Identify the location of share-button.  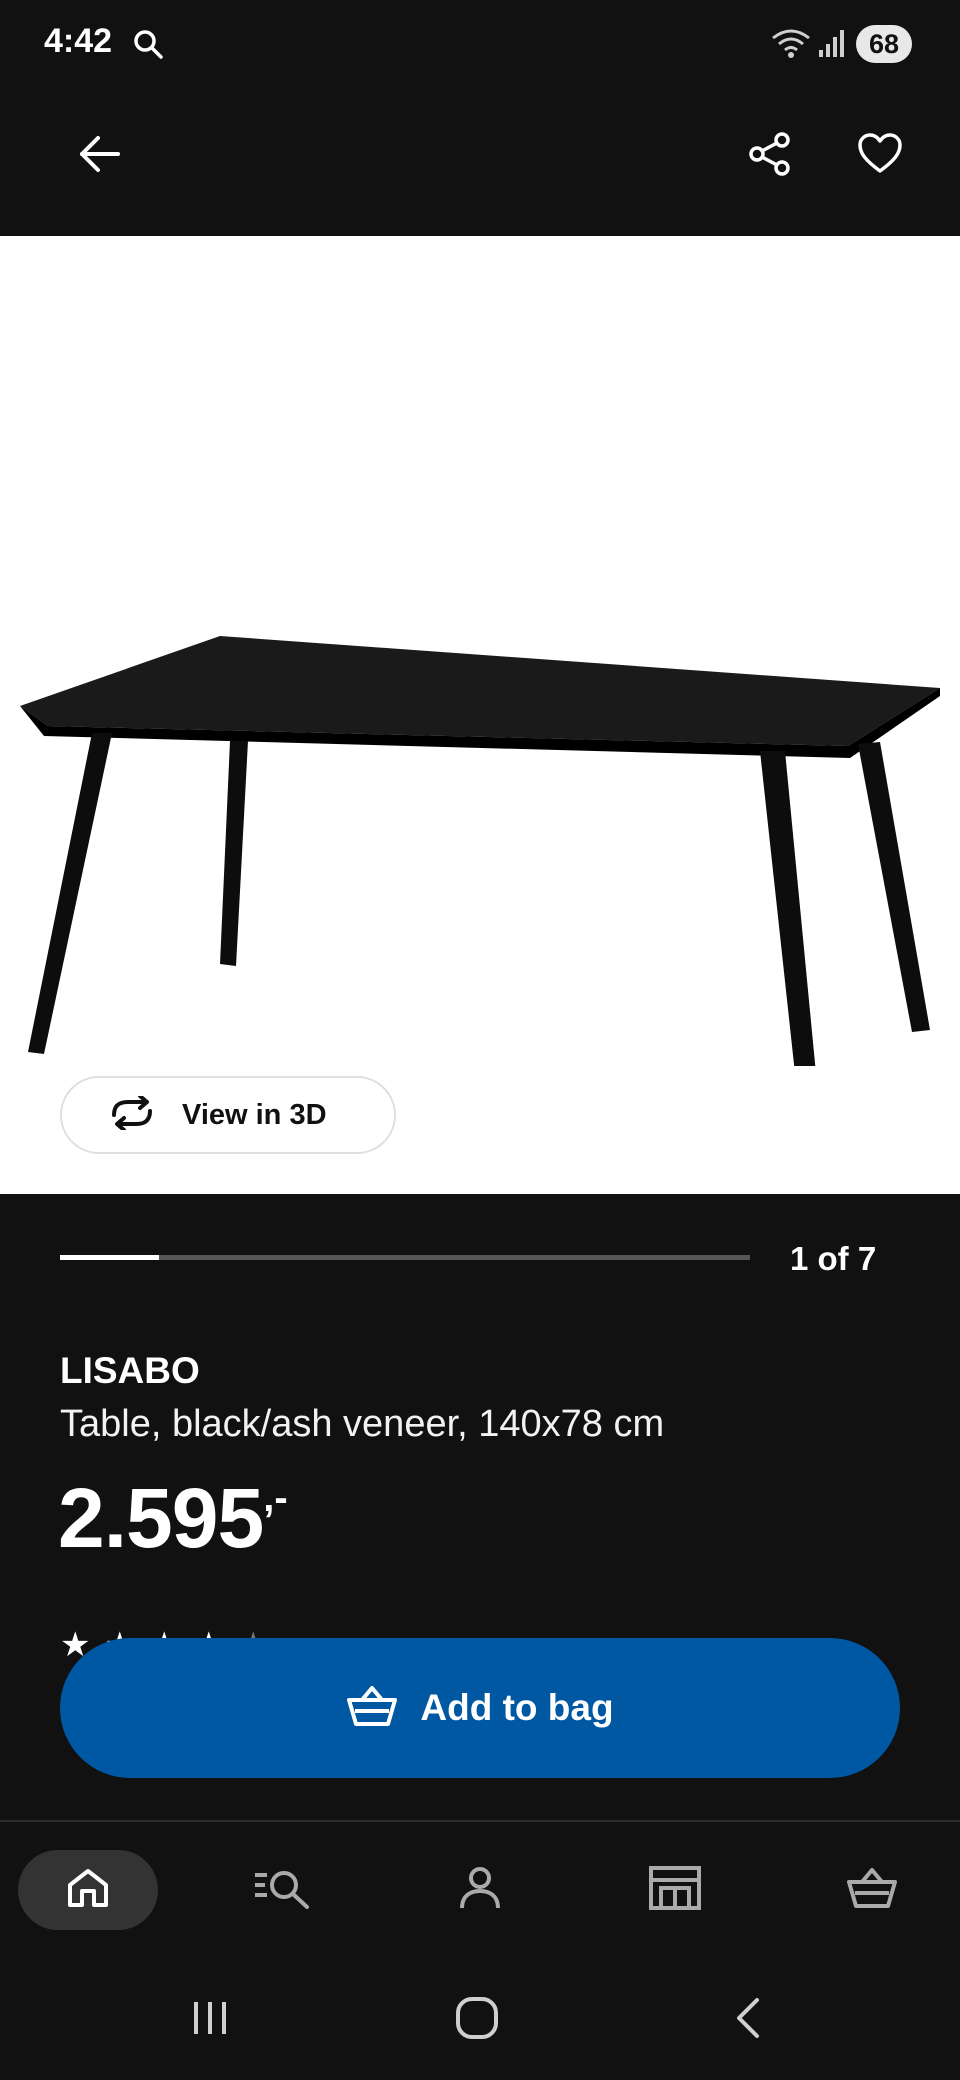
(770, 156).